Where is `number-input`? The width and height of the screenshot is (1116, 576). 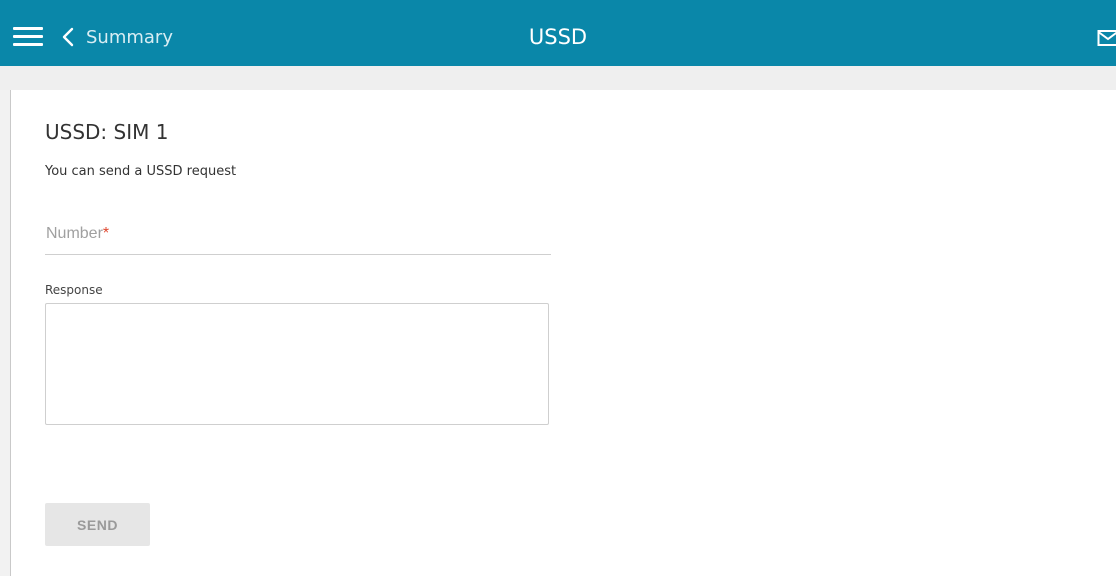
number-input is located at coordinates (300, 239).